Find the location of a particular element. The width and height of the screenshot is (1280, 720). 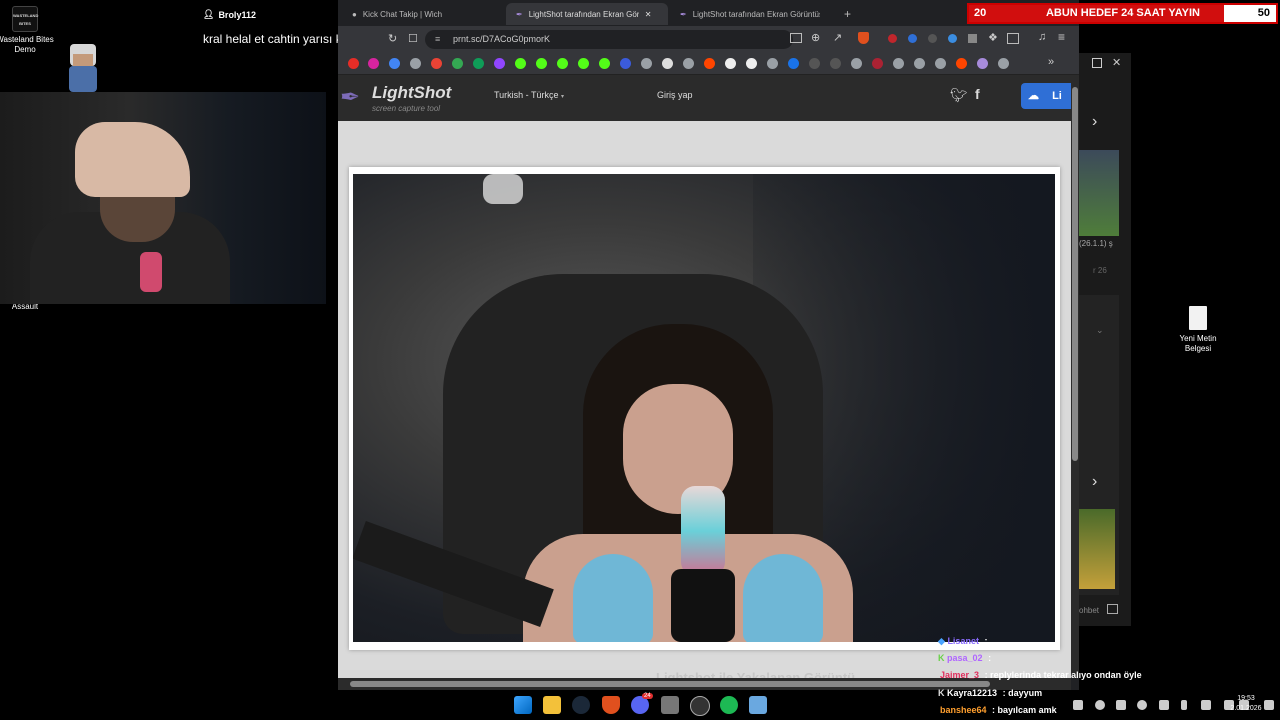

twitch-icon is located at coordinates (499, 63).